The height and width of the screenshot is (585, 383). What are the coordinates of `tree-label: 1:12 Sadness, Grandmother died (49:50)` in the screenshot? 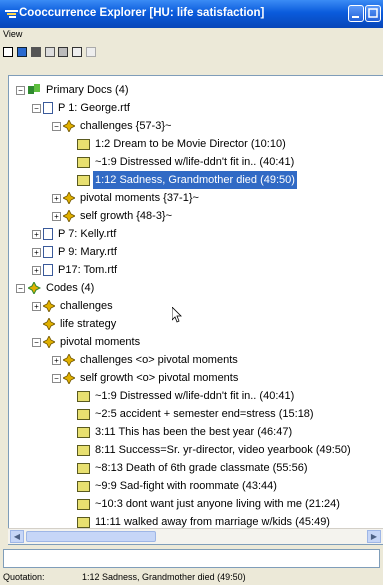 It's located at (195, 180).